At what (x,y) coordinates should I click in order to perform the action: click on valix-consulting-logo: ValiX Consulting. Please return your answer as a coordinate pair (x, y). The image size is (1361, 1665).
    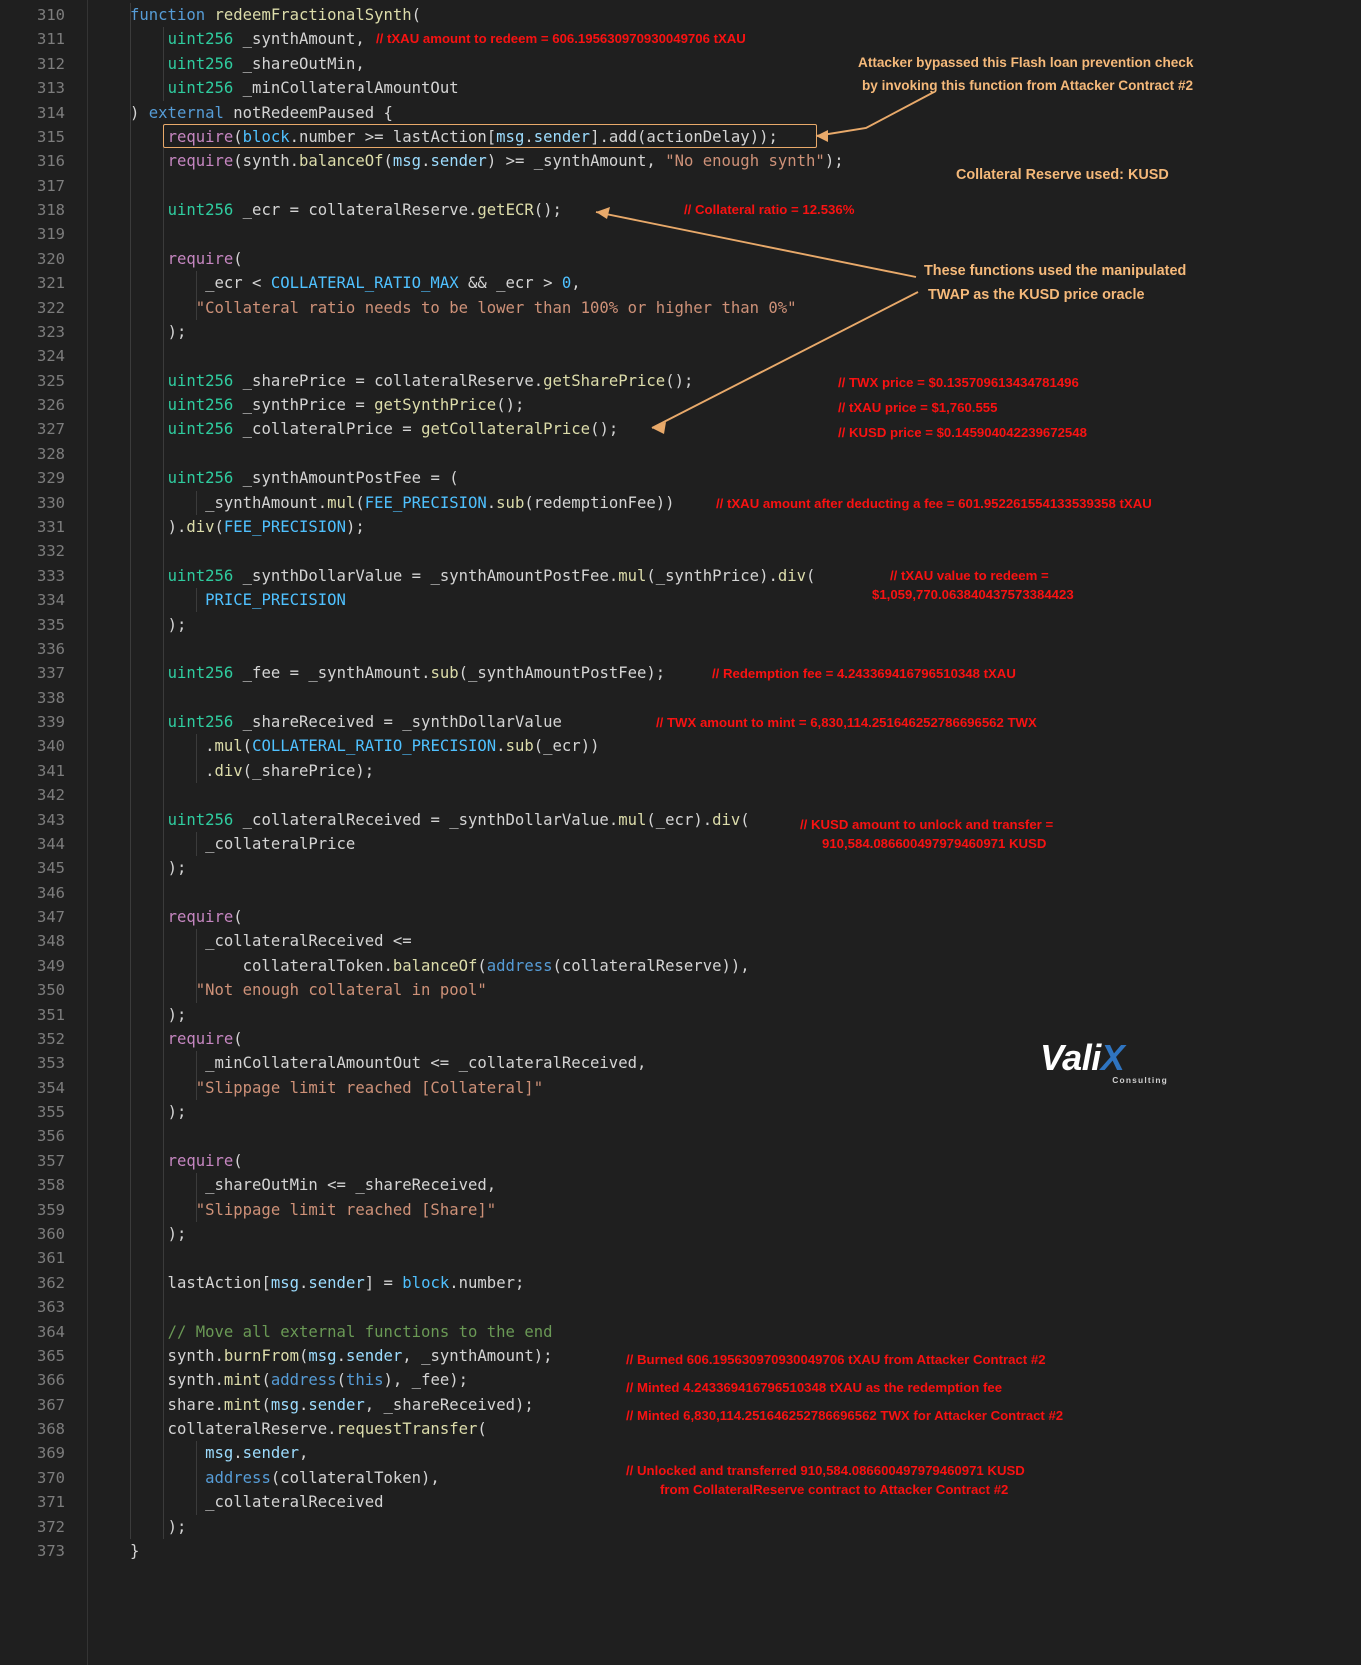
    Looking at the image, I should click on (1105, 1067).